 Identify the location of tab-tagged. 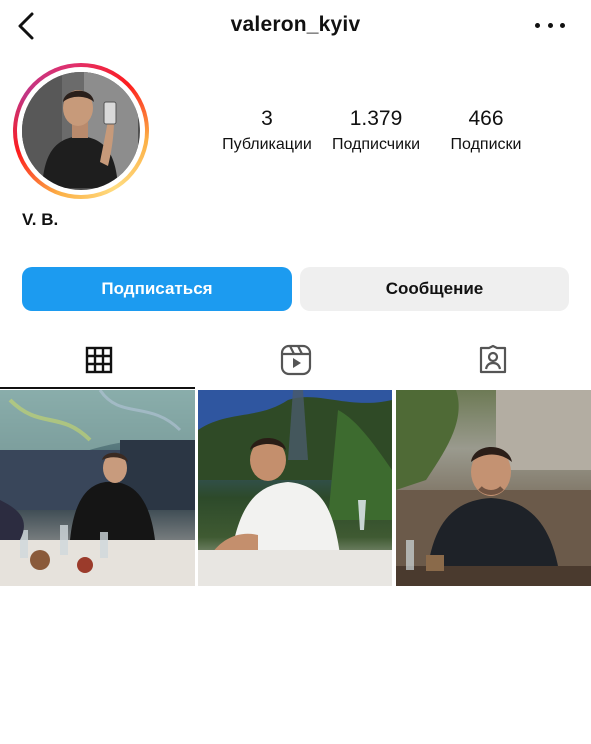
(492, 360).